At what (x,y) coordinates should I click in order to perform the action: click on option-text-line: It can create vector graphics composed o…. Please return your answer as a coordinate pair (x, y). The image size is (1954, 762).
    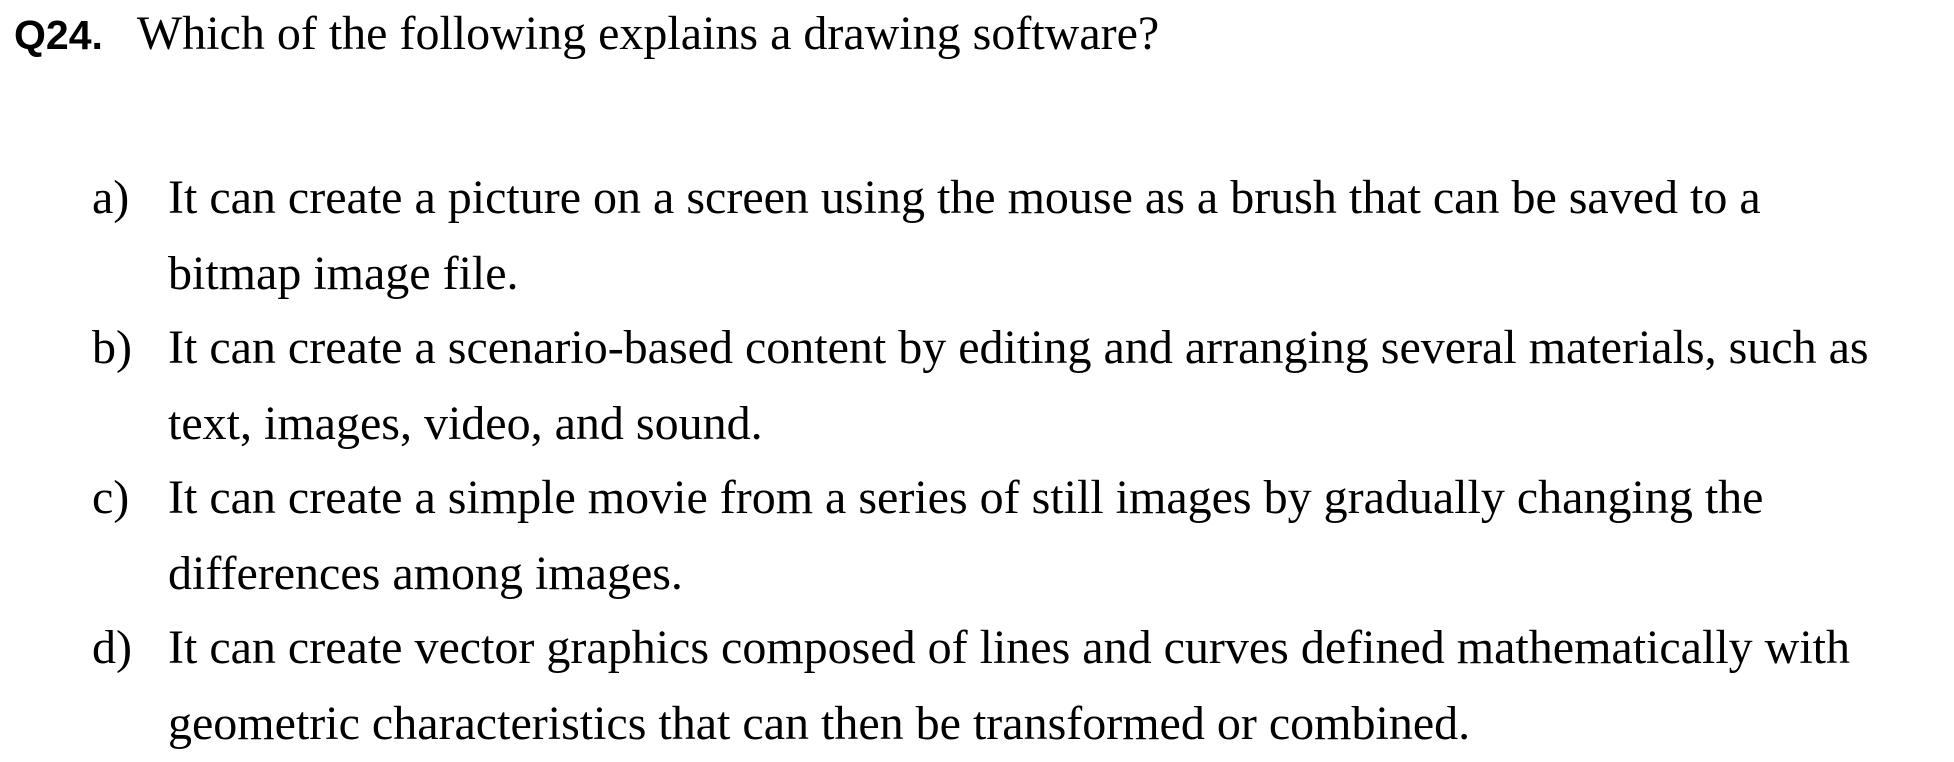
    Looking at the image, I should click on (1009, 647).